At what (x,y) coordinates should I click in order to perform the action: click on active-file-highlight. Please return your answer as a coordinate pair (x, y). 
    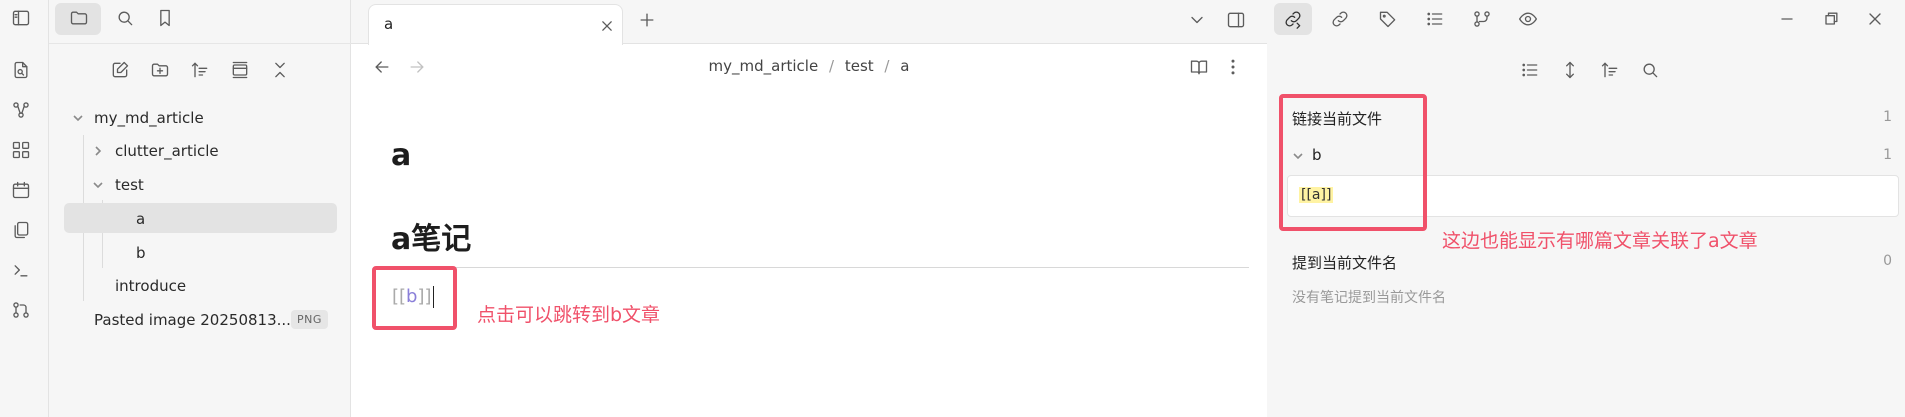
    Looking at the image, I should click on (200, 218).